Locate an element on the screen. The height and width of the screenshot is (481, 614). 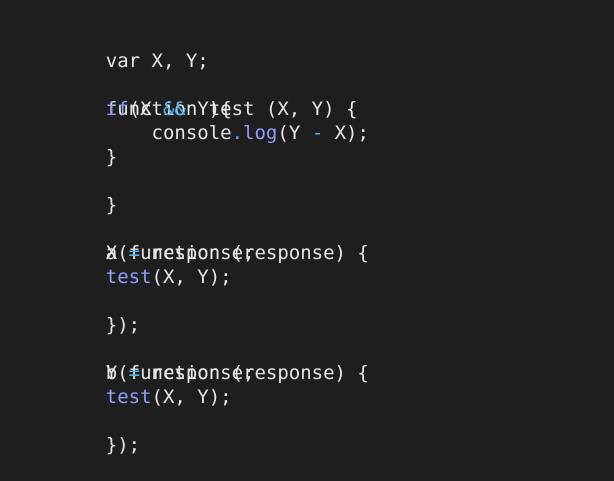
code-line-if-statement: if(X && Y){ is located at coordinates (146, 109).